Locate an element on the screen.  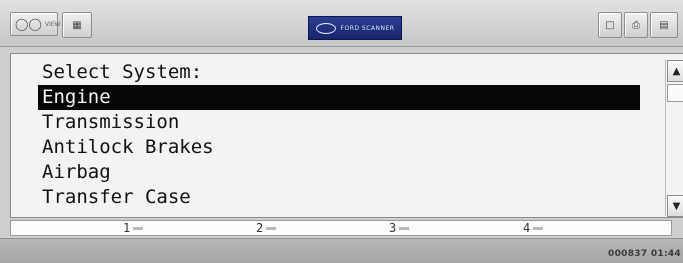
status-time: 000837 01:44 is located at coordinates (644, 254).